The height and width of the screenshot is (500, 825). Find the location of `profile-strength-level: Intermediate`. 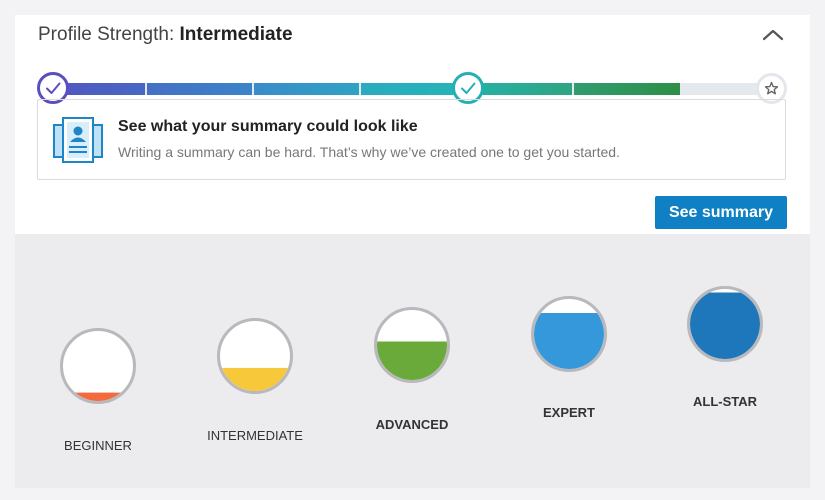

profile-strength-level: Intermediate is located at coordinates (236, 34).